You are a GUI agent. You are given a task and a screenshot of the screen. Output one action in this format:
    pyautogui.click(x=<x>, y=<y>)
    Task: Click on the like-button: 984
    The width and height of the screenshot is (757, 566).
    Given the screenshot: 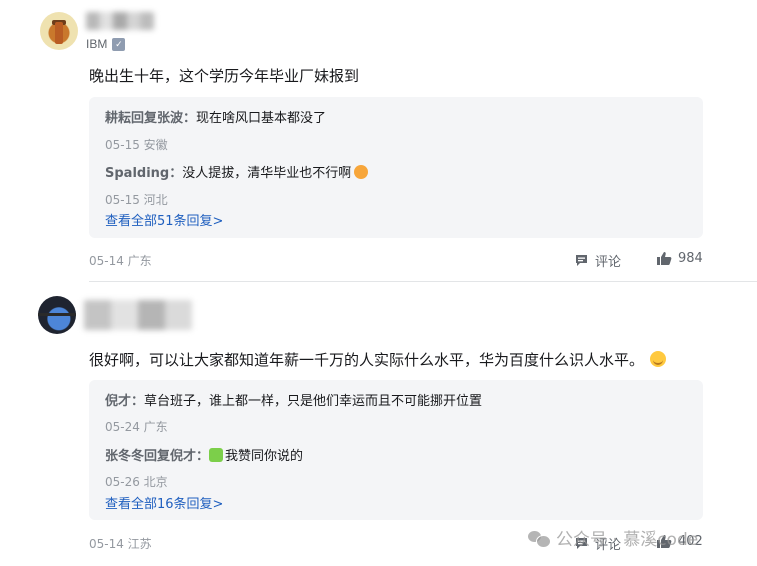 What is the action you would take?
    pyautogui.click(x=679, y=258)
    